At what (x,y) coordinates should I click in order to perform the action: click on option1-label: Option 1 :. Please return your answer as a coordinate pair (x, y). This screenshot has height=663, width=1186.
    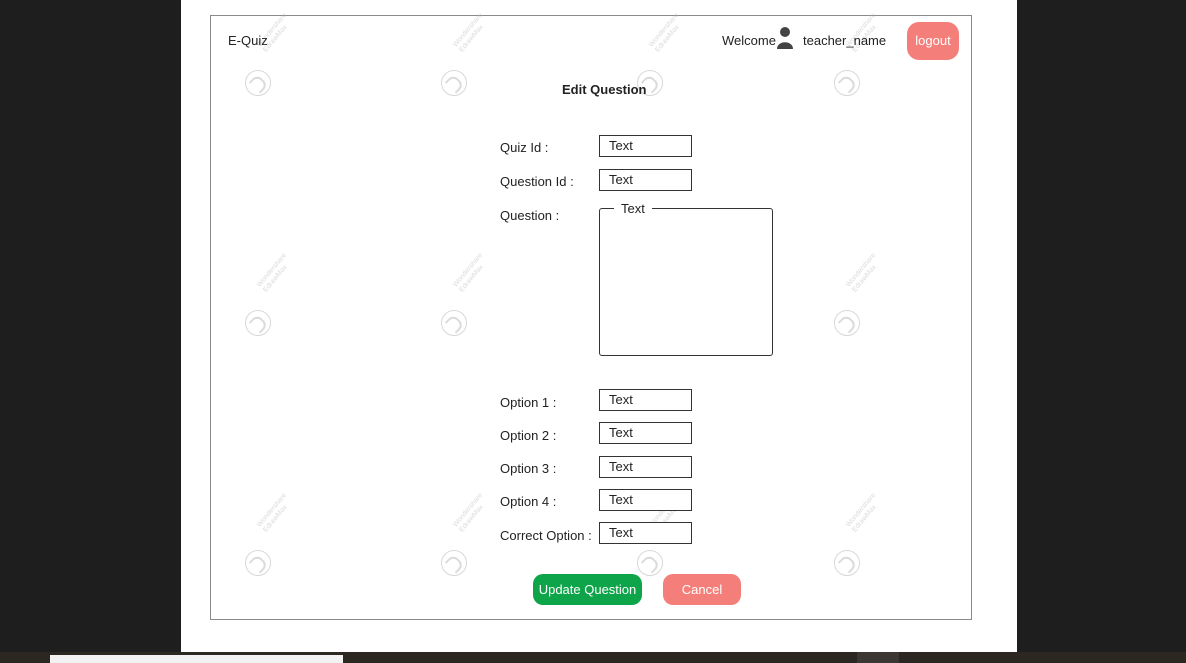
    Looking at the image, I should click on (528, 402).